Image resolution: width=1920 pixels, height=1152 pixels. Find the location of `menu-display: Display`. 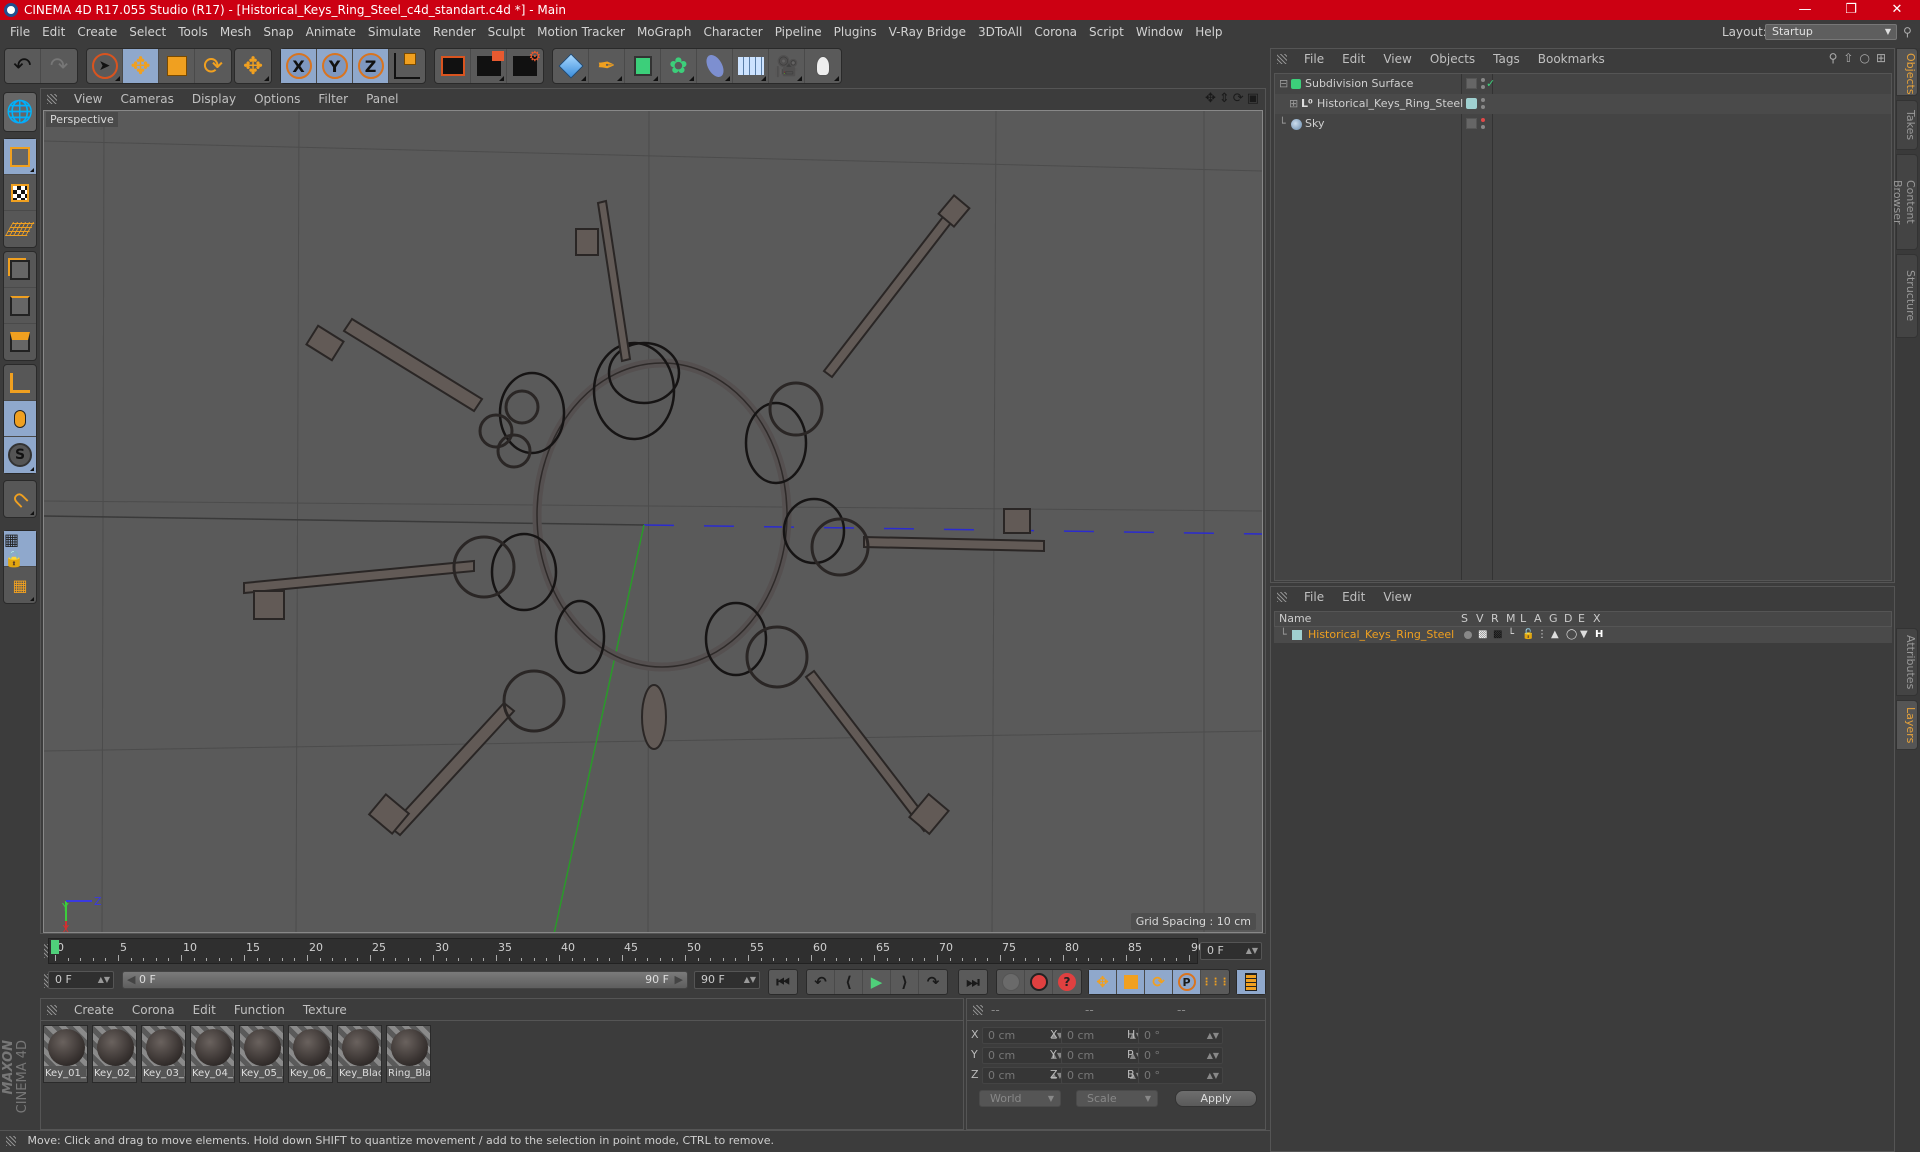

menu-display: Display is located at coordinates (214, 99).